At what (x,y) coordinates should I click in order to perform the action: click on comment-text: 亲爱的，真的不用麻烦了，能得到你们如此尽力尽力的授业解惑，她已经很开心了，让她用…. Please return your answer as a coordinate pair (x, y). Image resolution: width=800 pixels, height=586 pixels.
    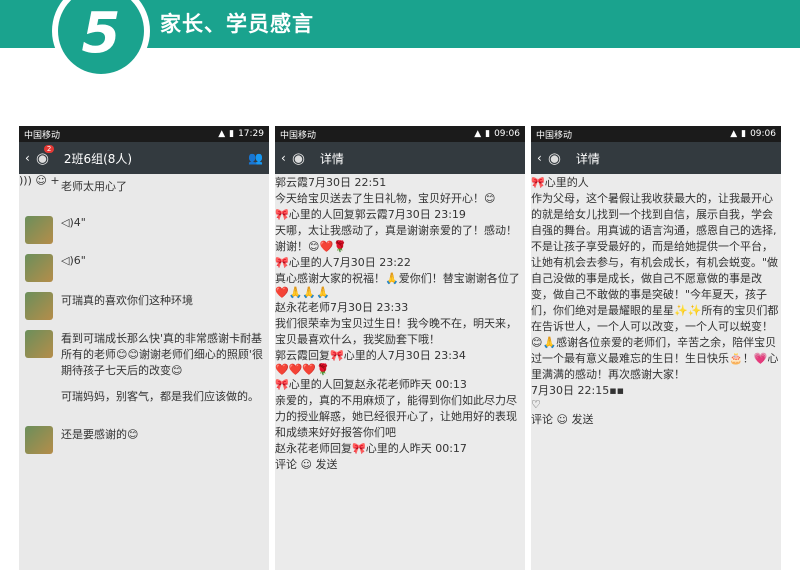
    Looking at the image, I should click on (396, 416).